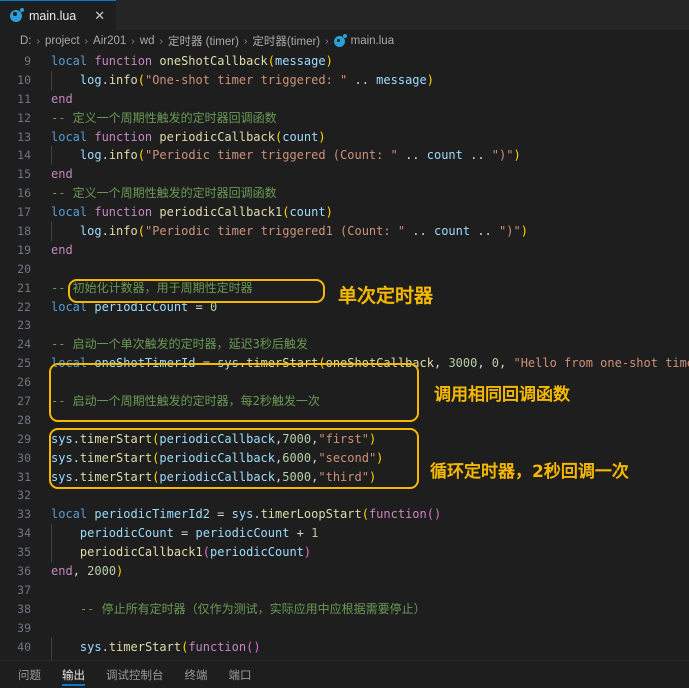  What do you see at coordinates (344, 534) in the screenshot?
I see `code-line: 34 periodicCount = periodicCount + 1` at bounding box center [344, 534].